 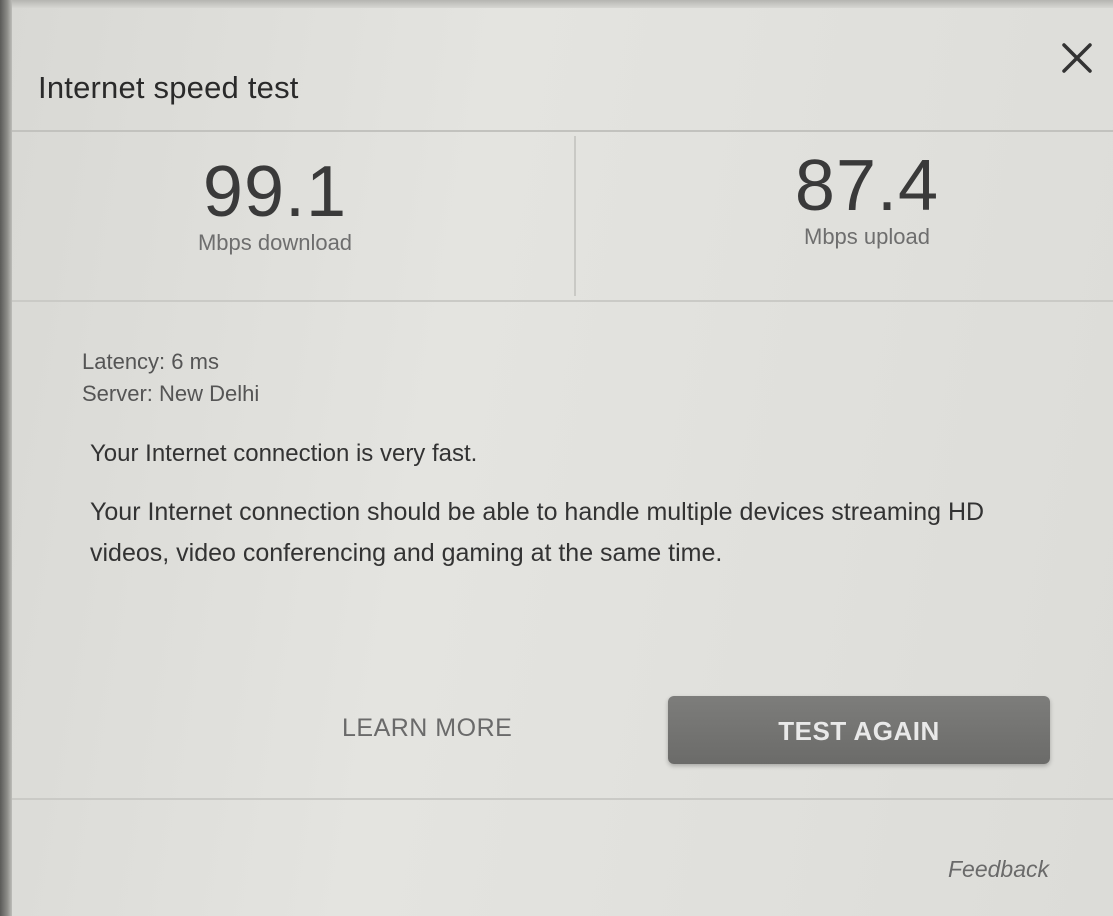 What do you see at coordinates (998, 869) in the screenshot?
I see `feedback-link: Feedback` at bounding box center [998, 869].